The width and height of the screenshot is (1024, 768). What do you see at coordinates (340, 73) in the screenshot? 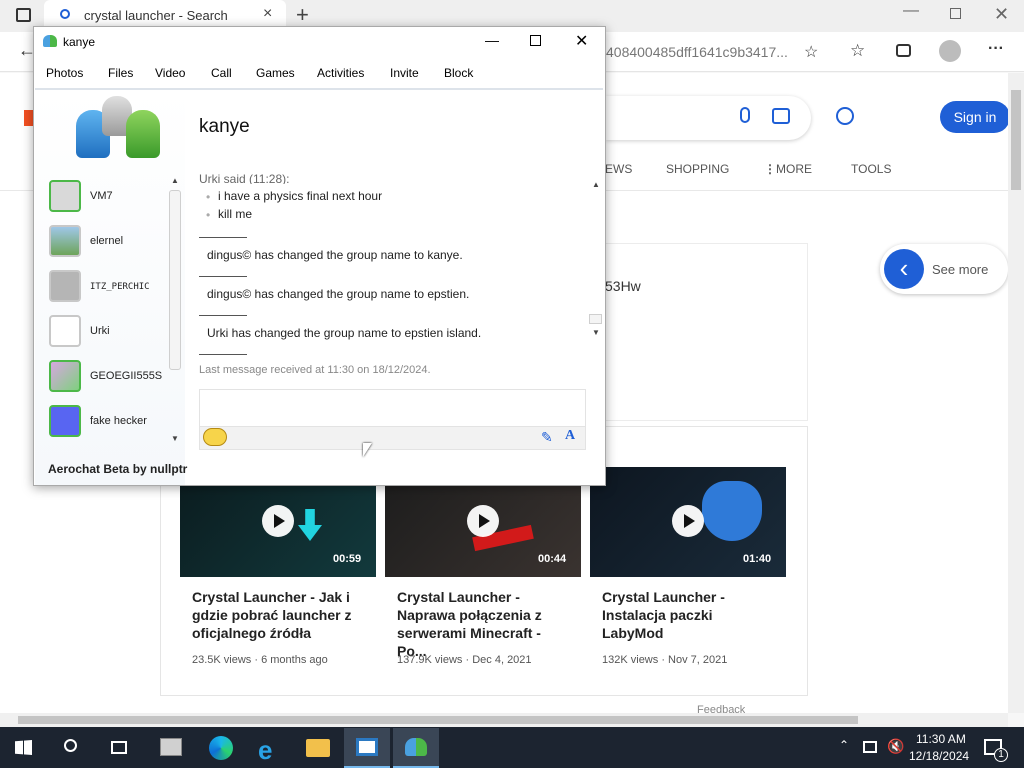
I see `menu-activities: Activities` at bounding box center [340, 73].